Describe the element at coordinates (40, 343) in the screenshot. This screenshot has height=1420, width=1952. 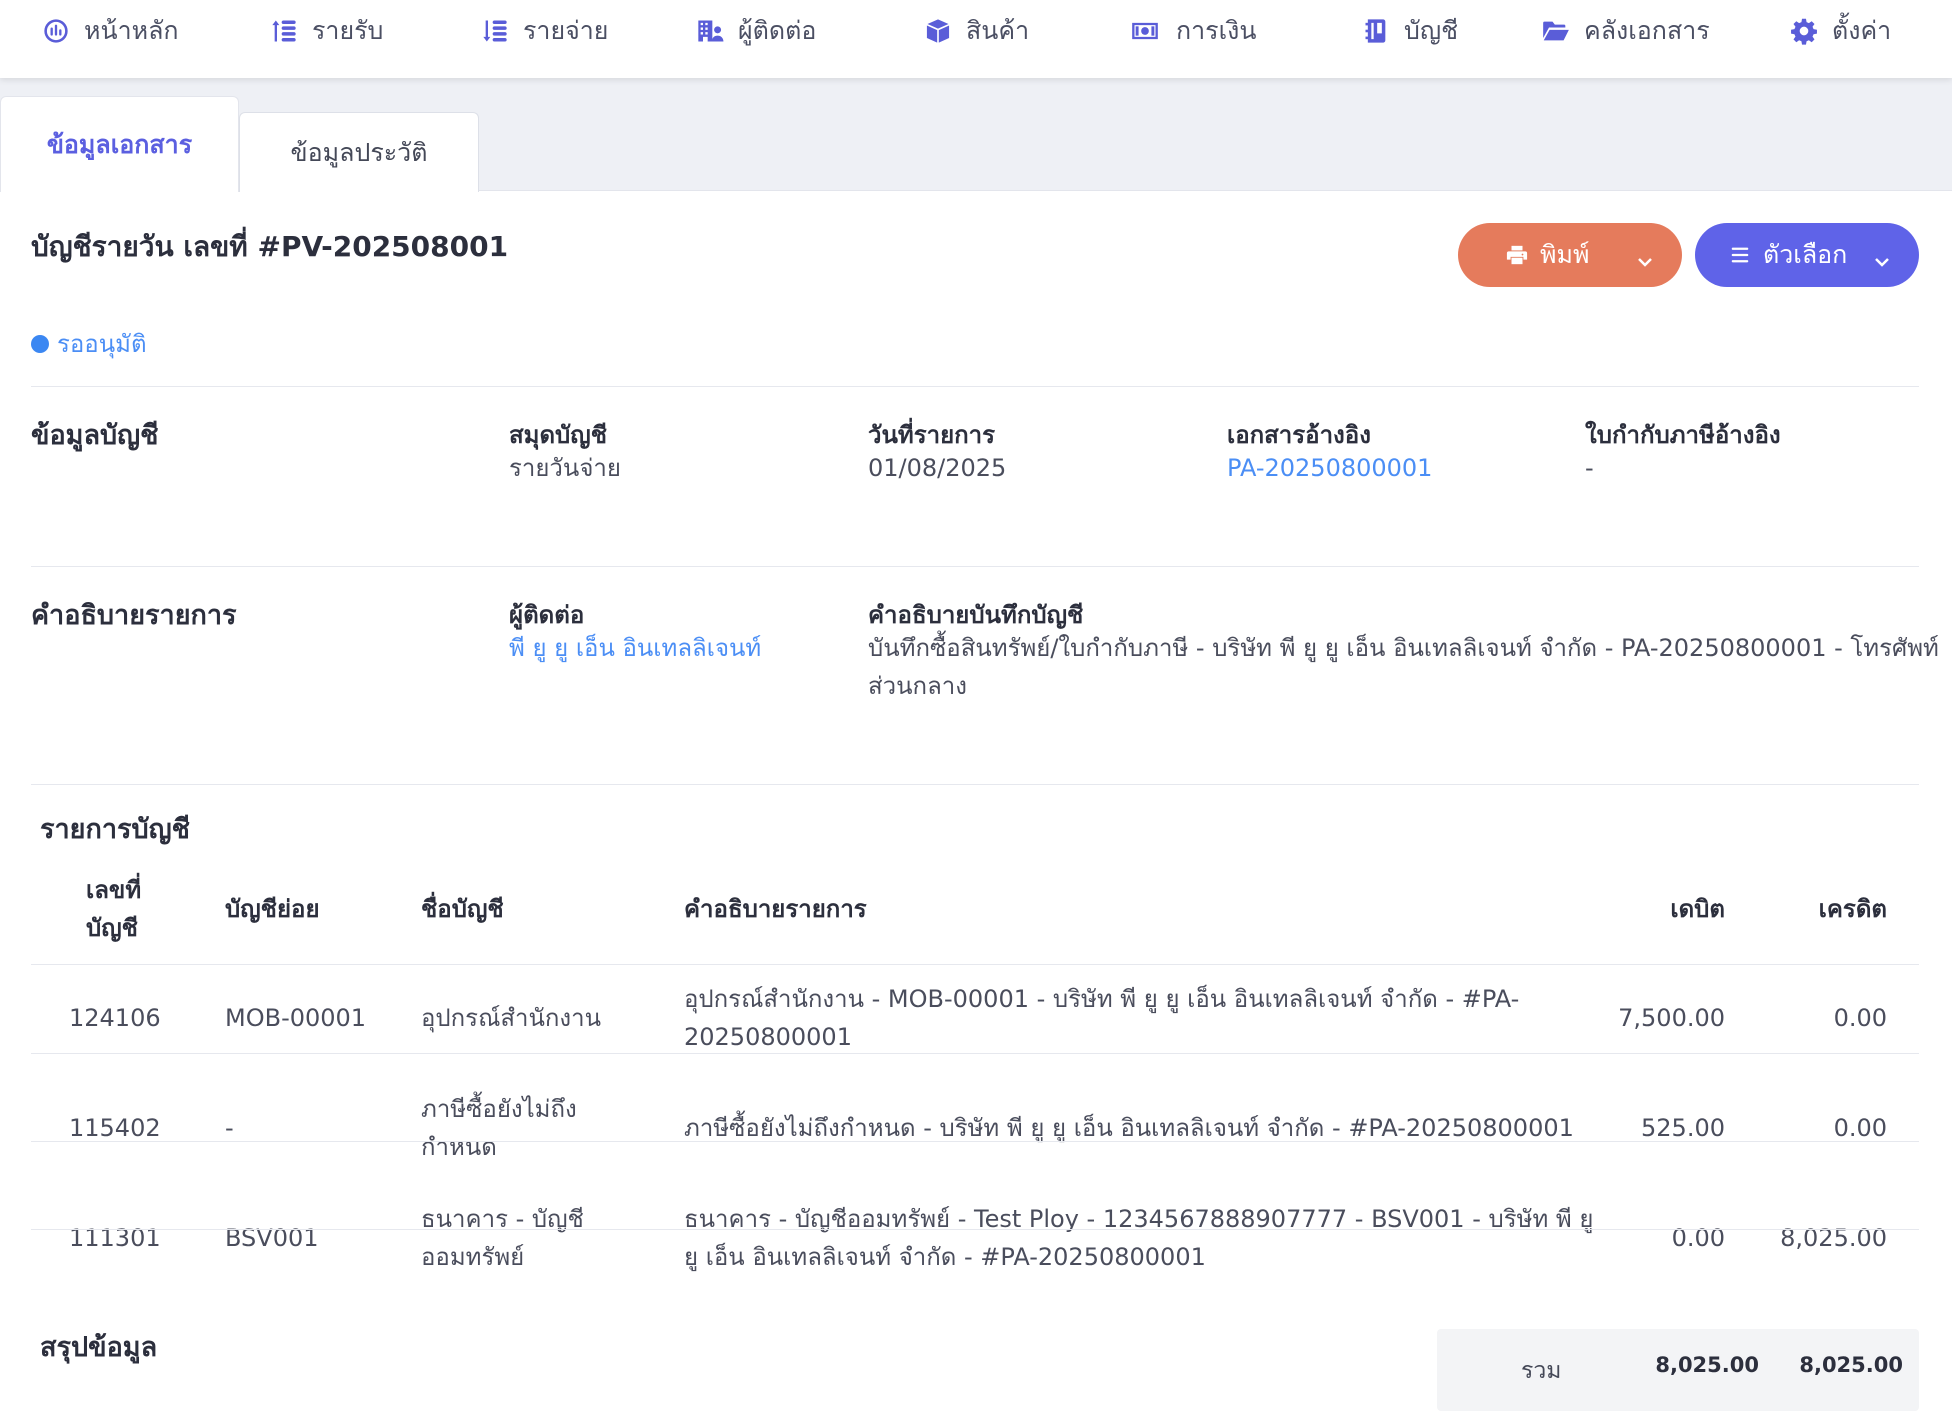
I see `status-dot-icon` at that location.